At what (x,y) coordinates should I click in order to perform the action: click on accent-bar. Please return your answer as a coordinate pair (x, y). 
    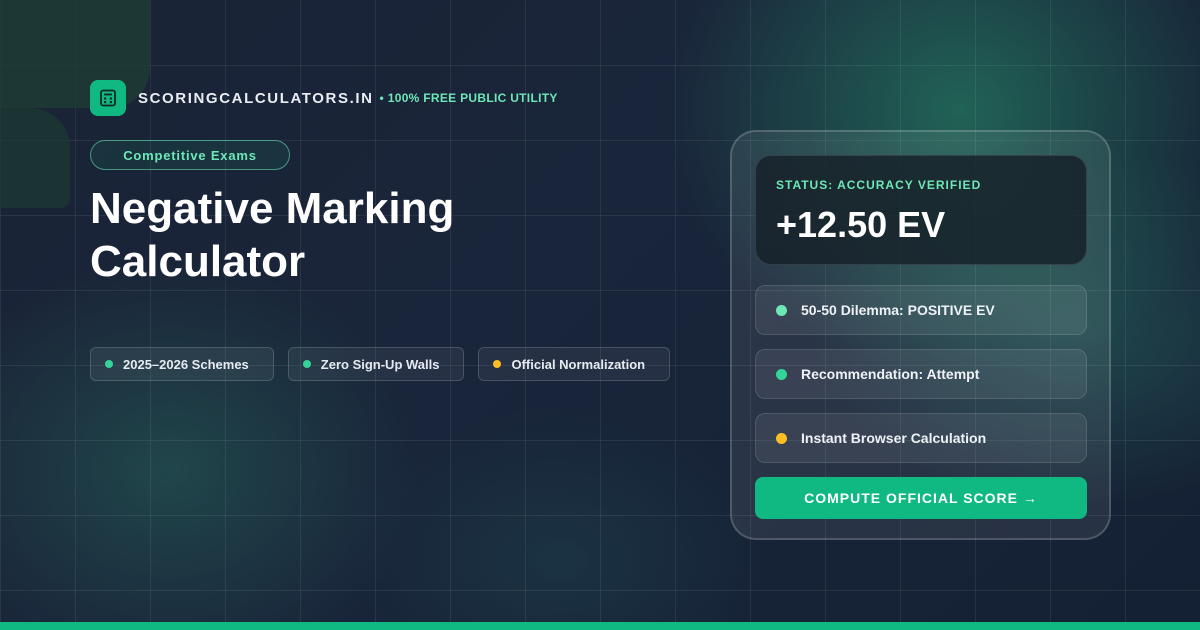
    Looking at the image, I should click on (600, 626).